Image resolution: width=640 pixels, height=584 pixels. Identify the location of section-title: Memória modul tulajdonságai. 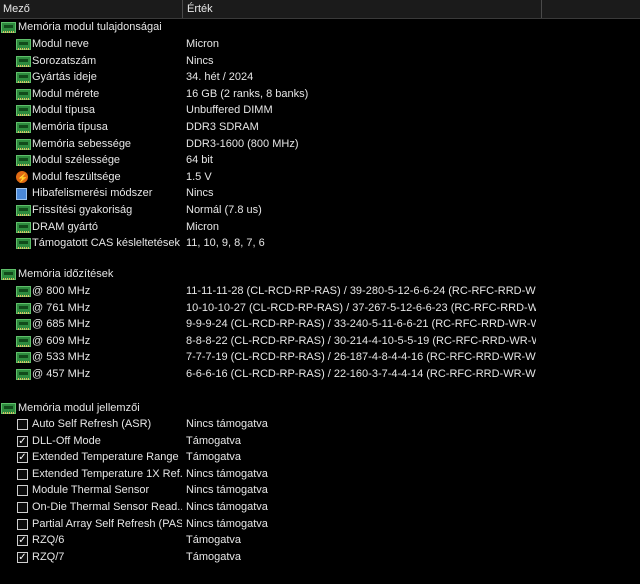
(90, 27).